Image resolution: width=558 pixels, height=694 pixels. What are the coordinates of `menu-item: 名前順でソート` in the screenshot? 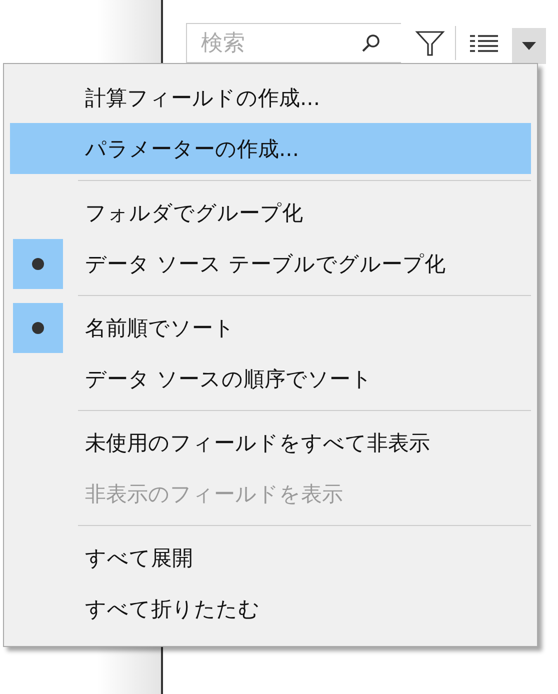 It's located at (270, 327).